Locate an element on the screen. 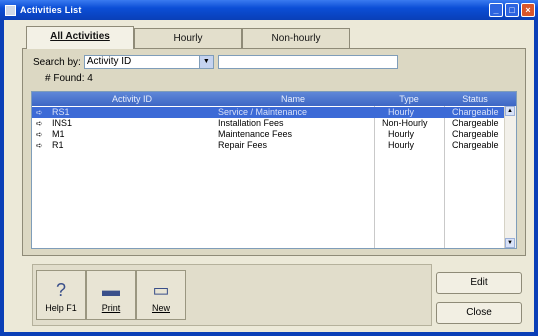  search-field-value: Activity ID is located at coordinates (109, 61).